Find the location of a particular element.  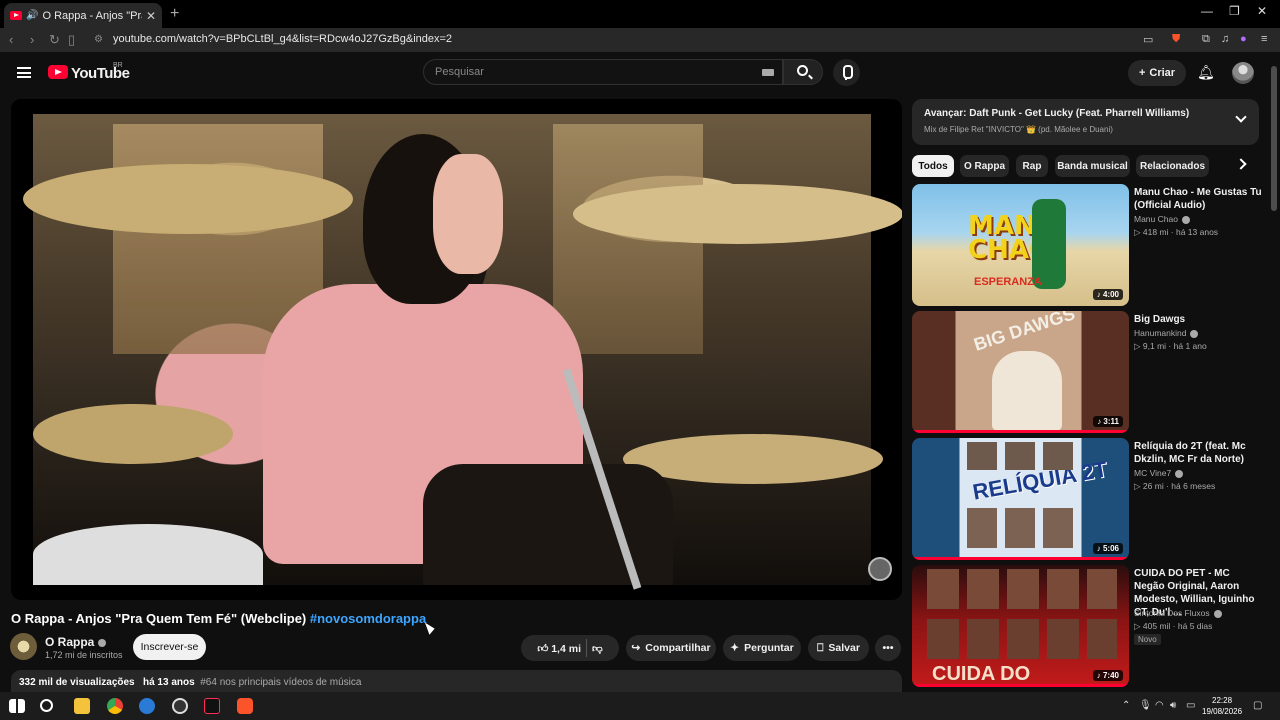

notifications-bell-icon: 🔔︎ is located at coordinates (1206, 72).